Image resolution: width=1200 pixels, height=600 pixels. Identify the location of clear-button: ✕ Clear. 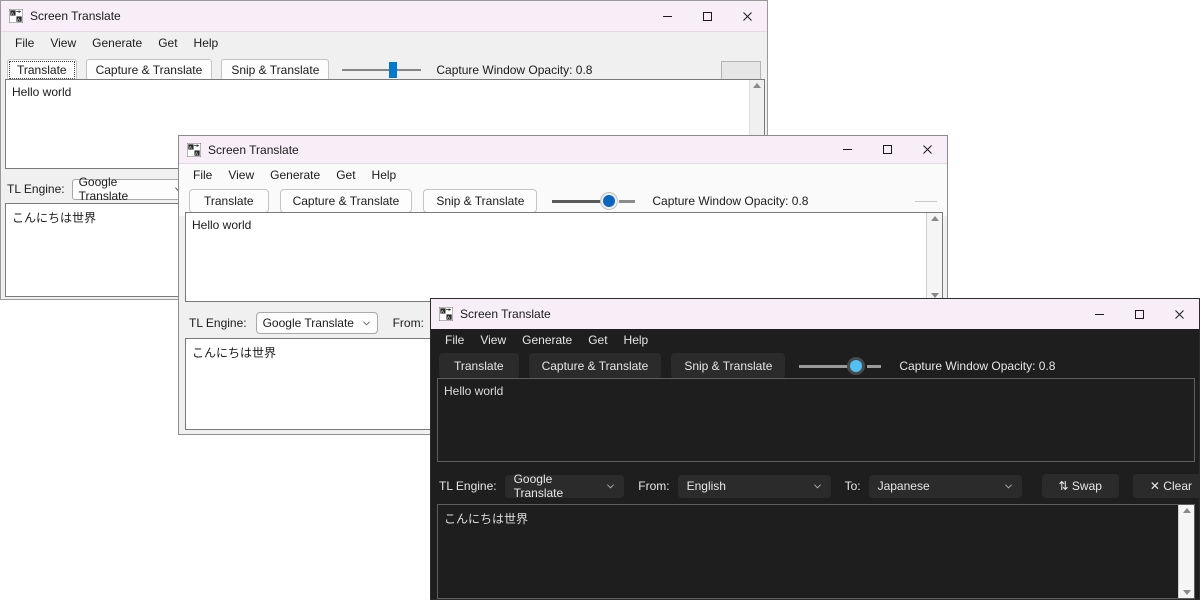
(1165, 486).